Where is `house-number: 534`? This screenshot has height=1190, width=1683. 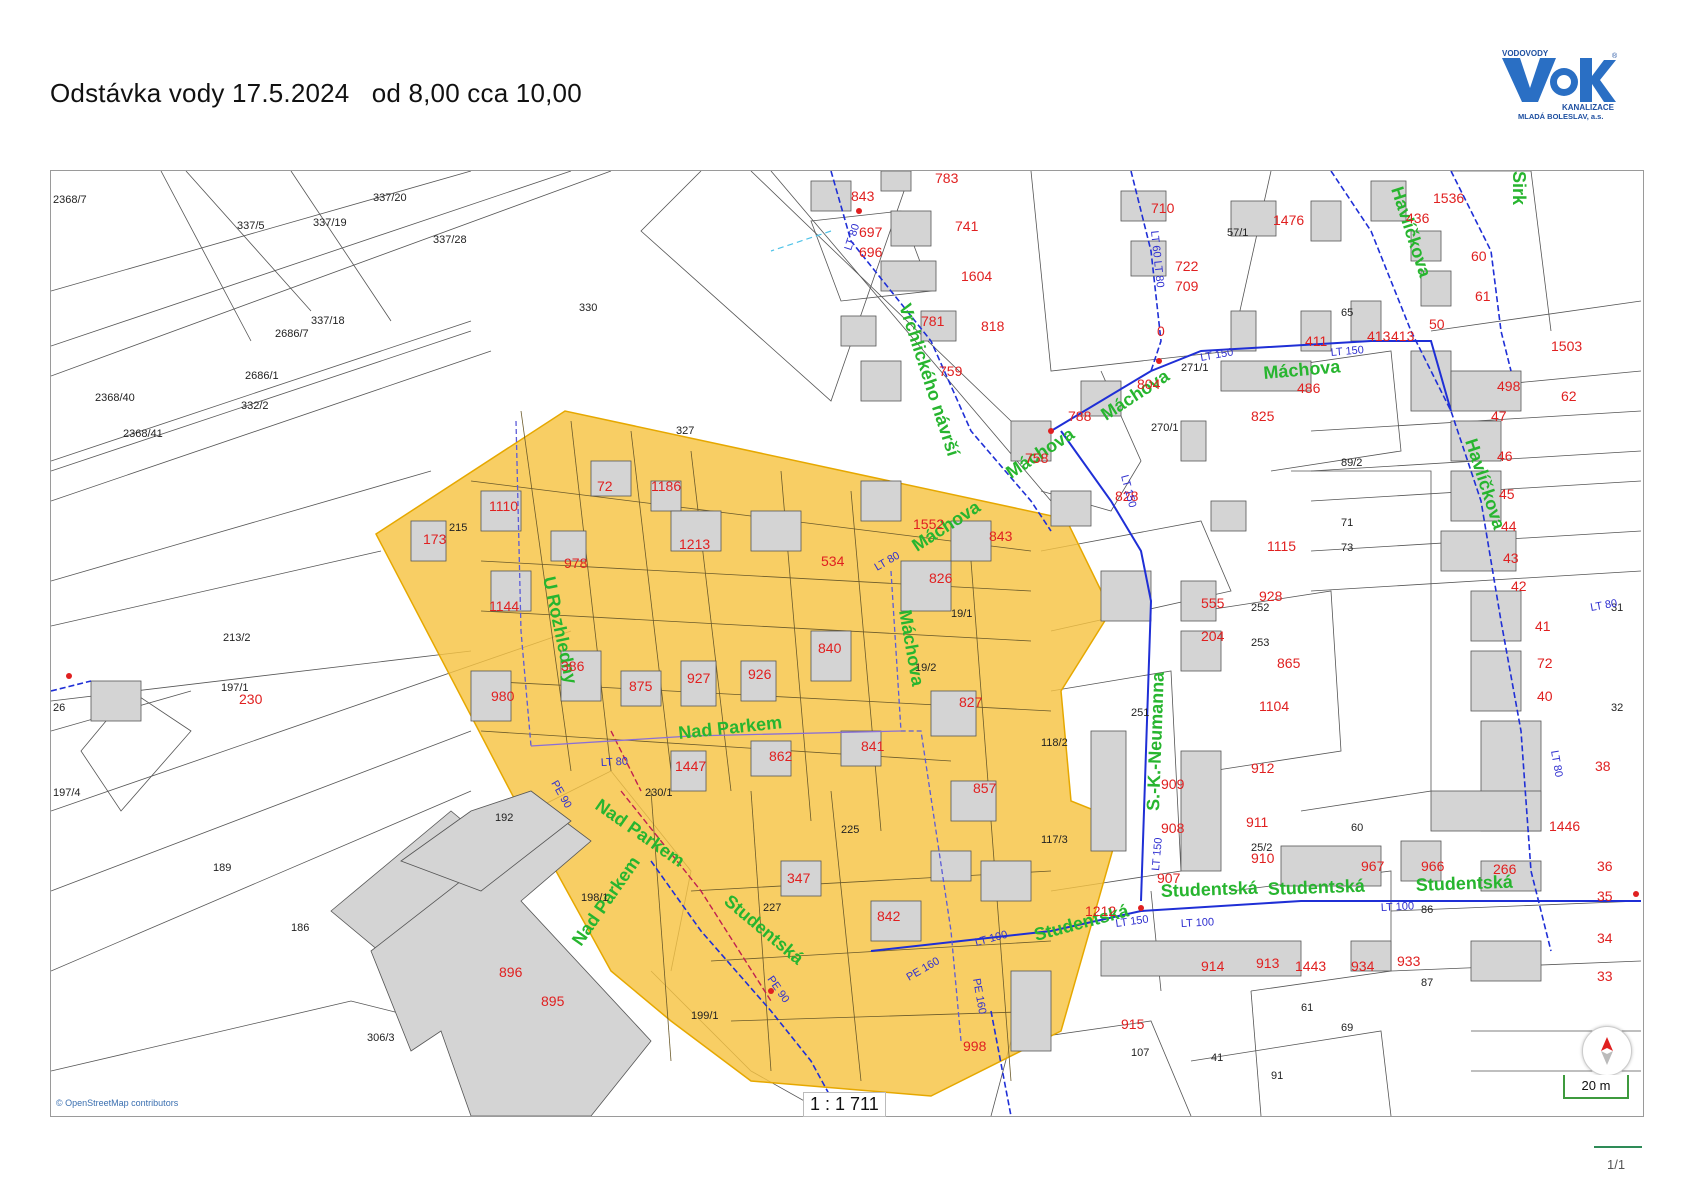
house-number: 534 is located at coordinates (833, 561).